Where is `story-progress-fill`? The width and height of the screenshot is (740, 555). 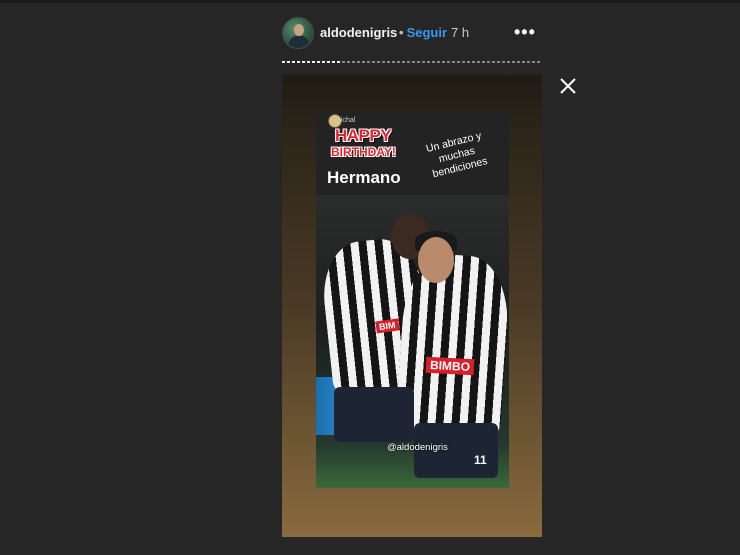 story-progress-fill is located at coordinates (312, 62).